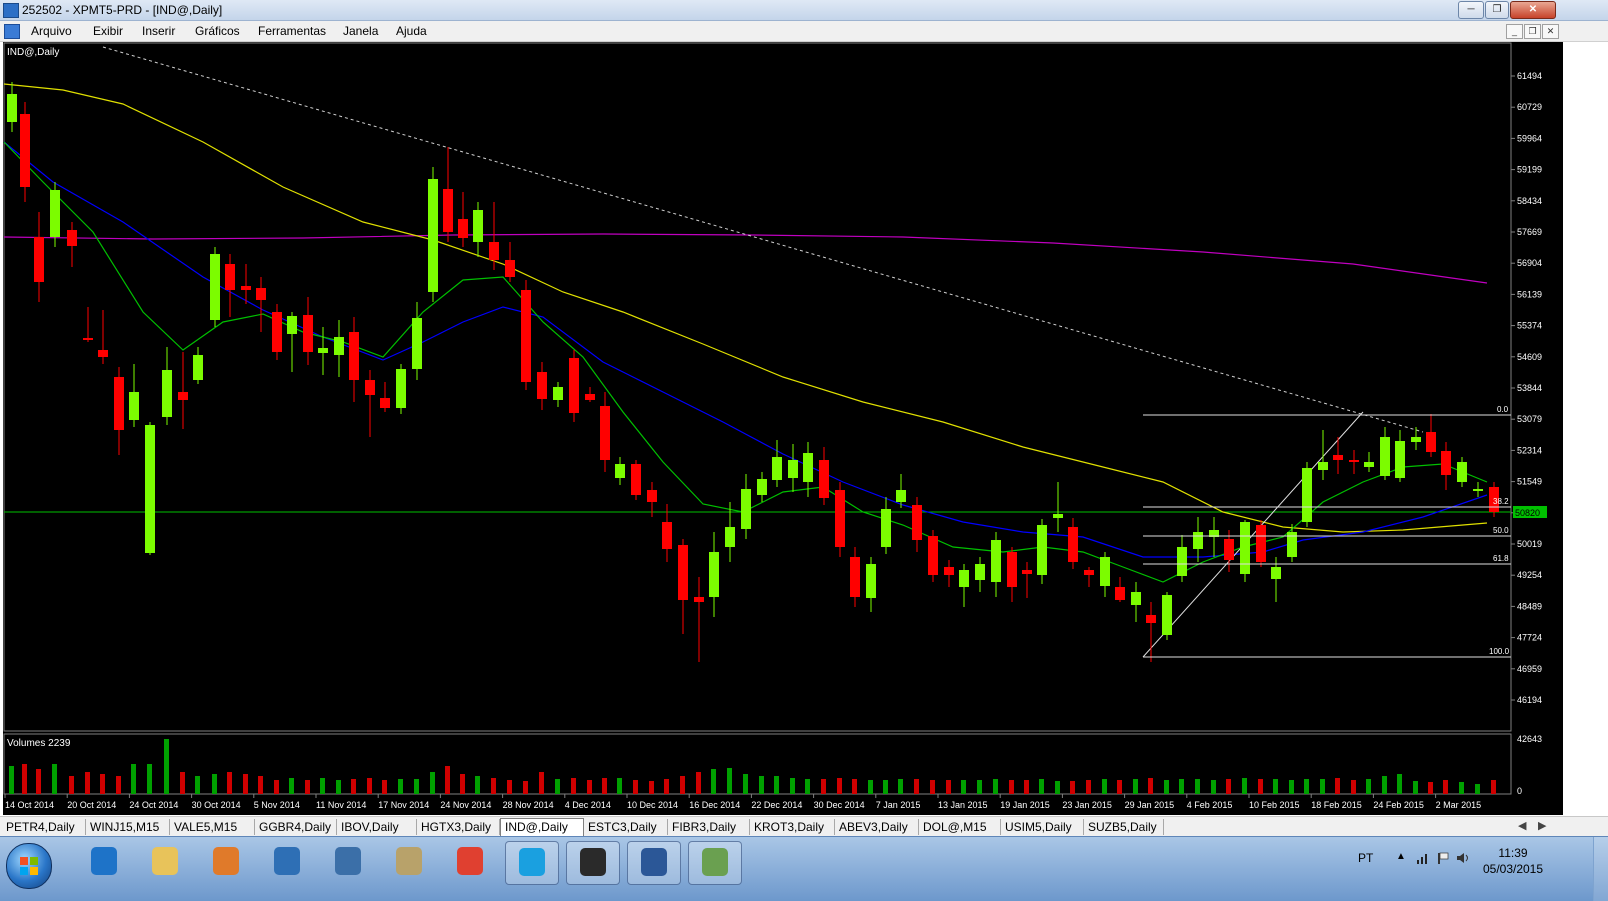 The image size is (1608, 901). What do you see at coordinates (212, 827) in the screenshot?
I see `tab-vale5-m15: VALE5,M15` at bounding box center [212, 827].